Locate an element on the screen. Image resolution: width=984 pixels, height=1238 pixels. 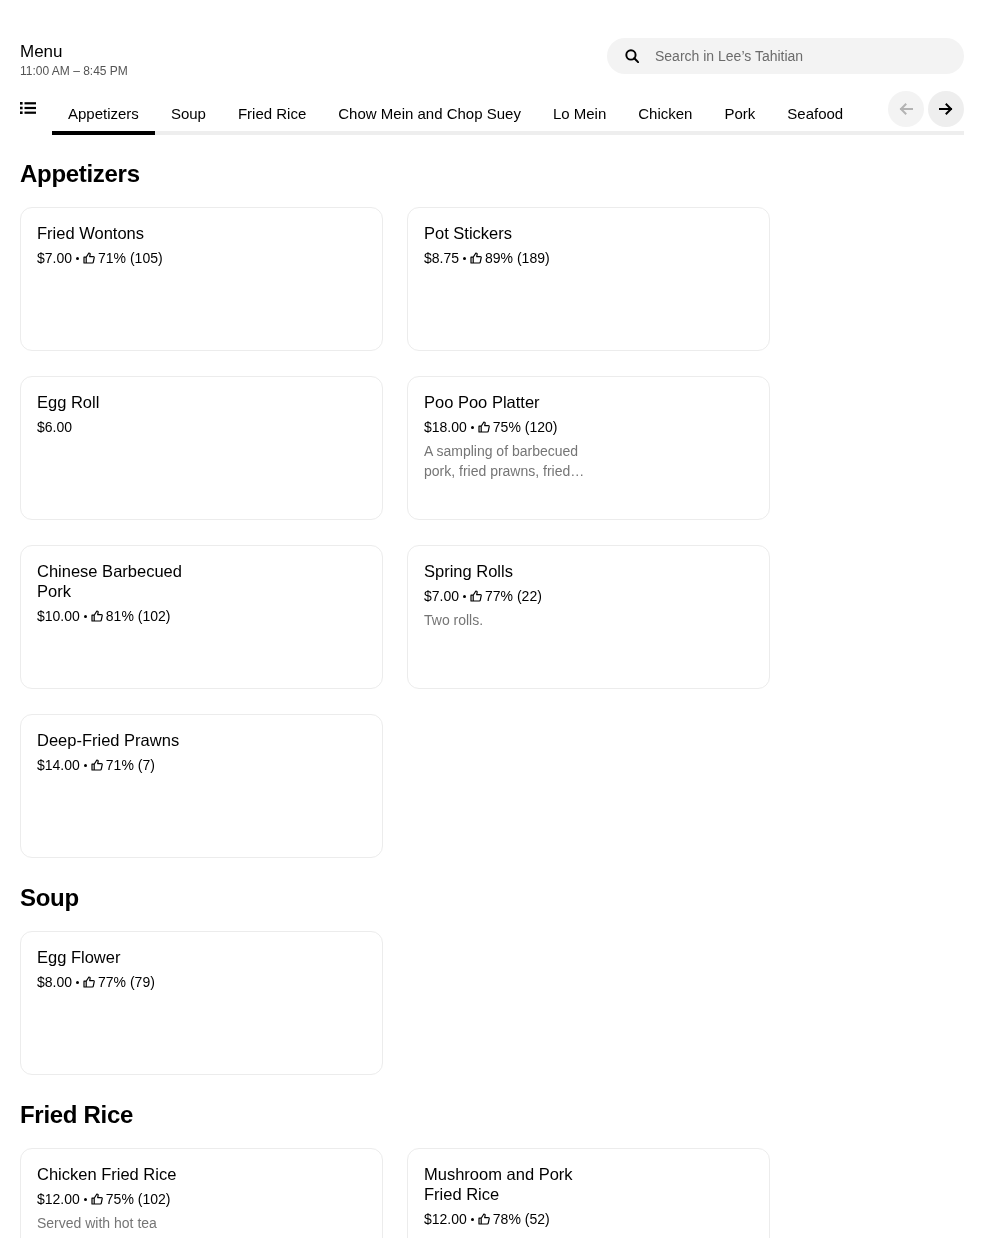
arrow-right-icon is located at coordinates (946, 109).